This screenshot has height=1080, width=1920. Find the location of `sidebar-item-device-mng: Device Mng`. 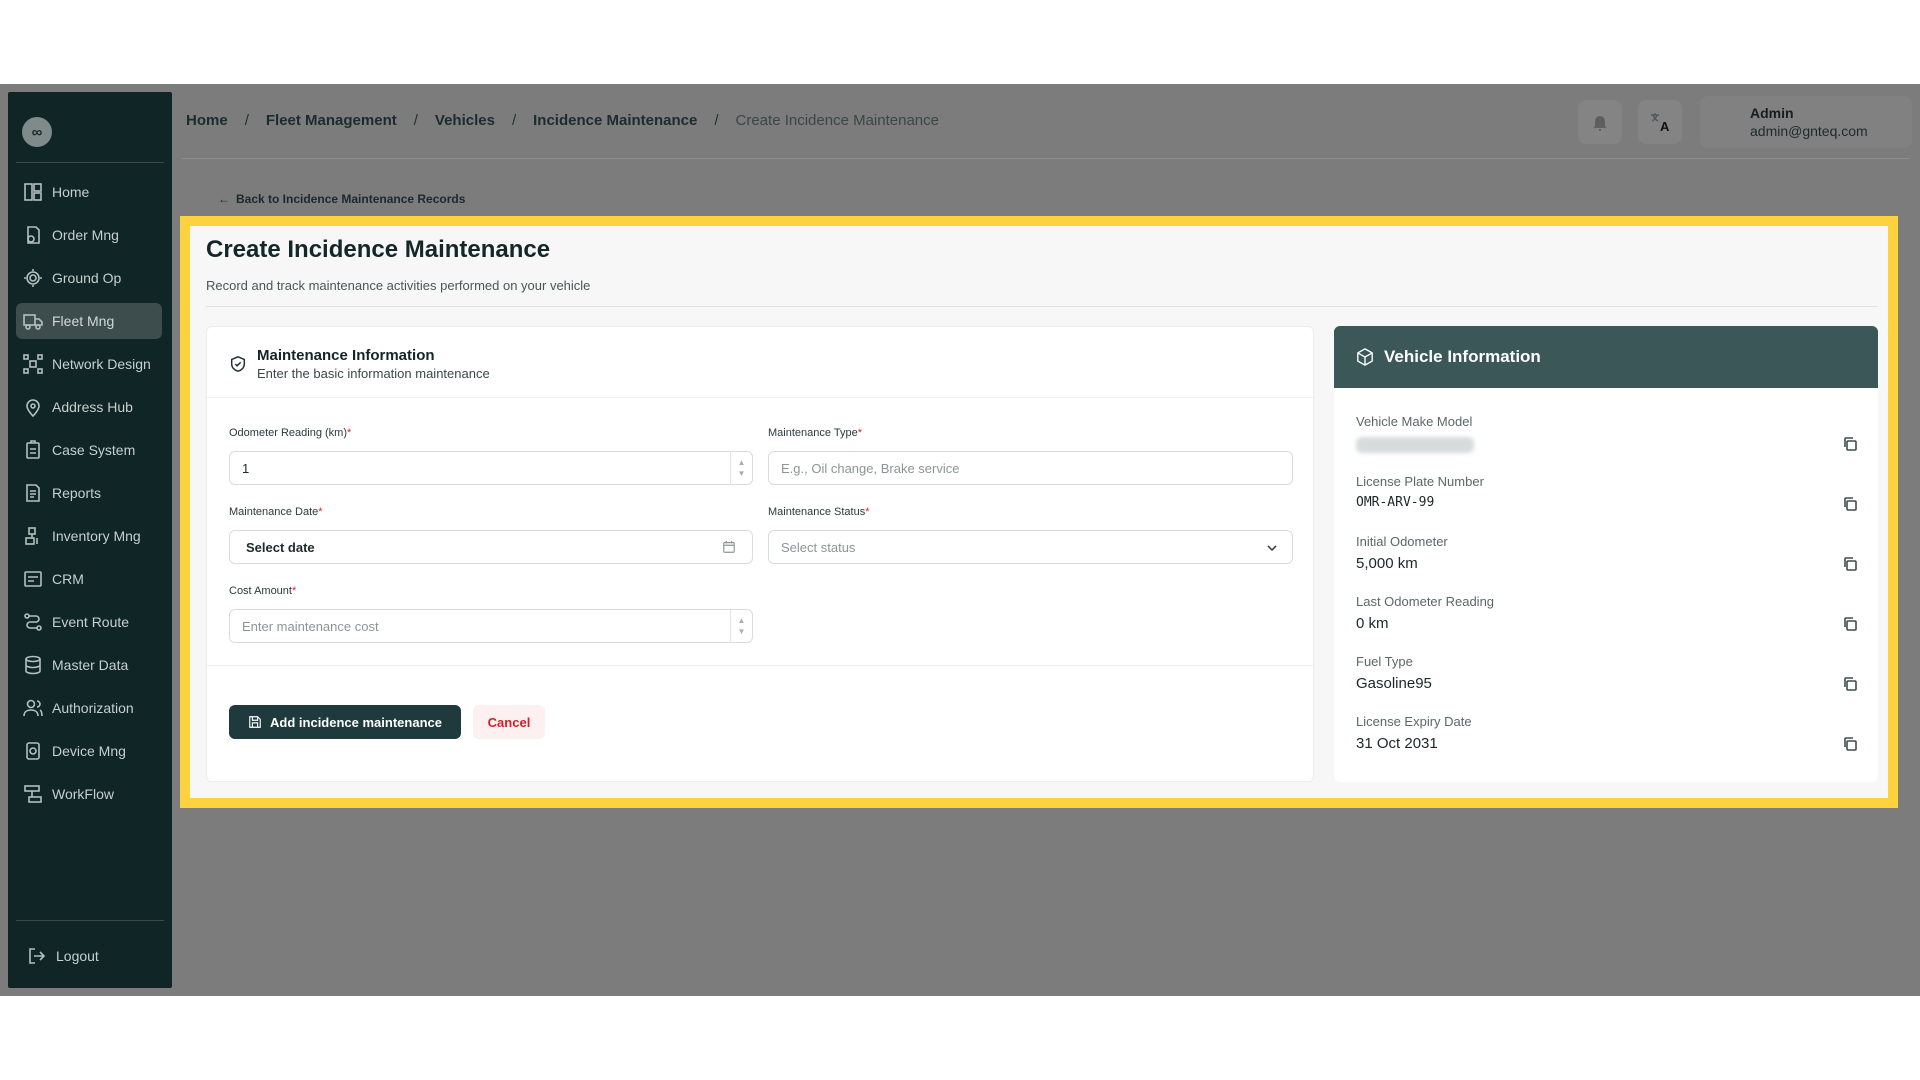

sidebar-item-device-mng: Device Mng is located at coordinates (89, 751).